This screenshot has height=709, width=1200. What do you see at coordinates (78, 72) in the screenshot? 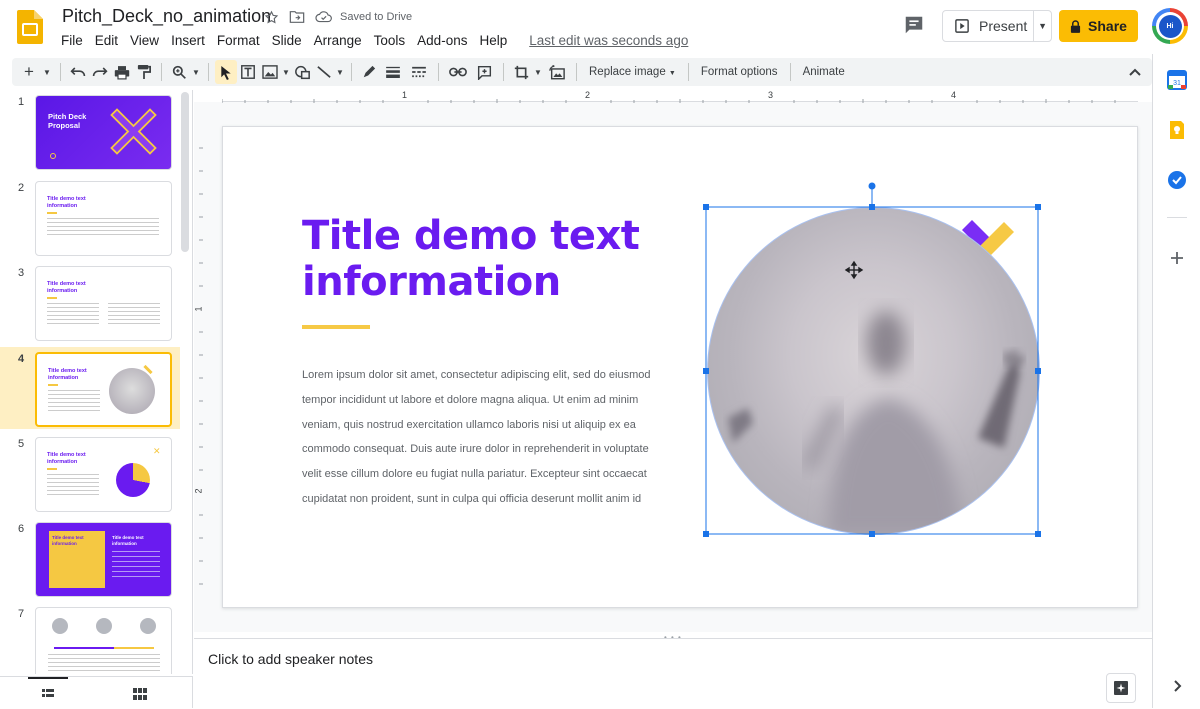
I see `undo-icon` at bounding box center [78, 72].